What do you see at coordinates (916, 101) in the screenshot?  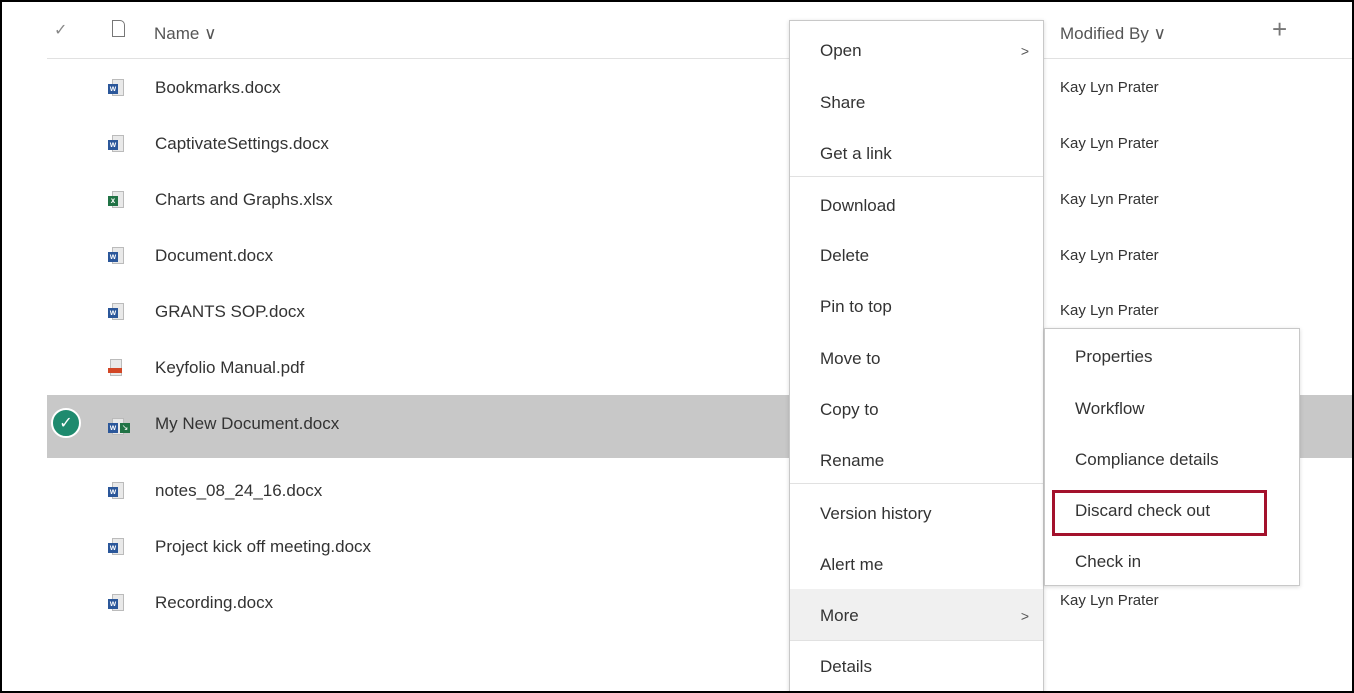 I see `menu-item-share: Share` at bounding box center [916, 101].